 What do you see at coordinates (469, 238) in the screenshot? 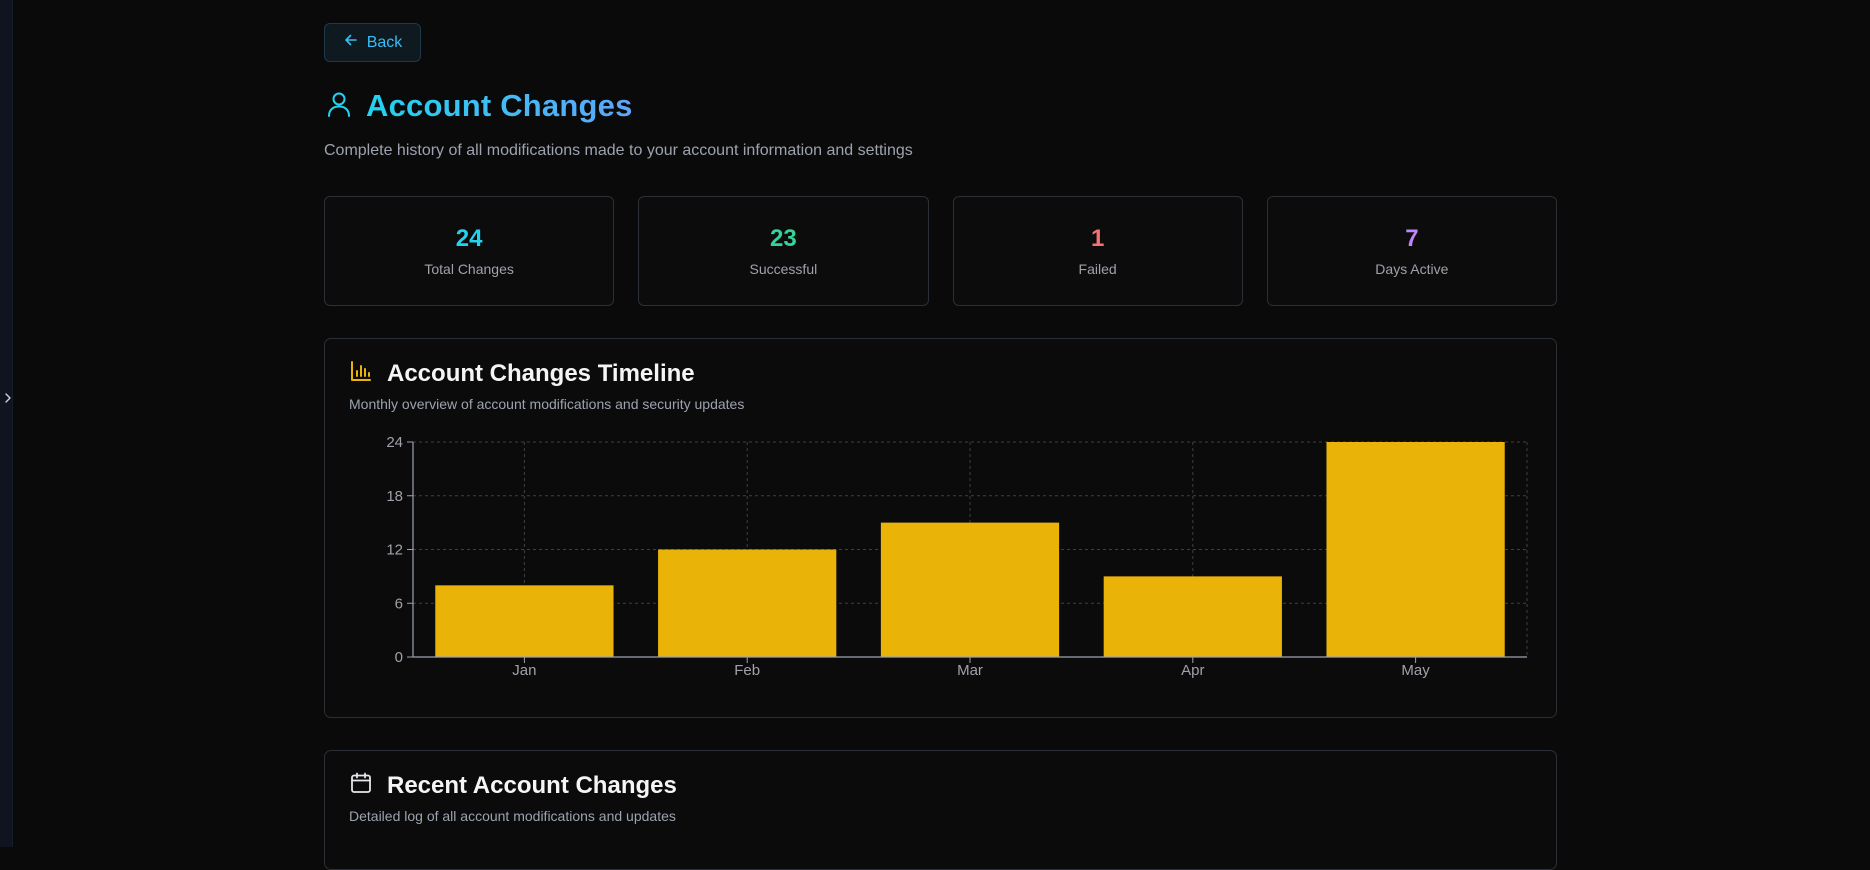
I see `stat-value: 24` at bounding box center [469, 238].